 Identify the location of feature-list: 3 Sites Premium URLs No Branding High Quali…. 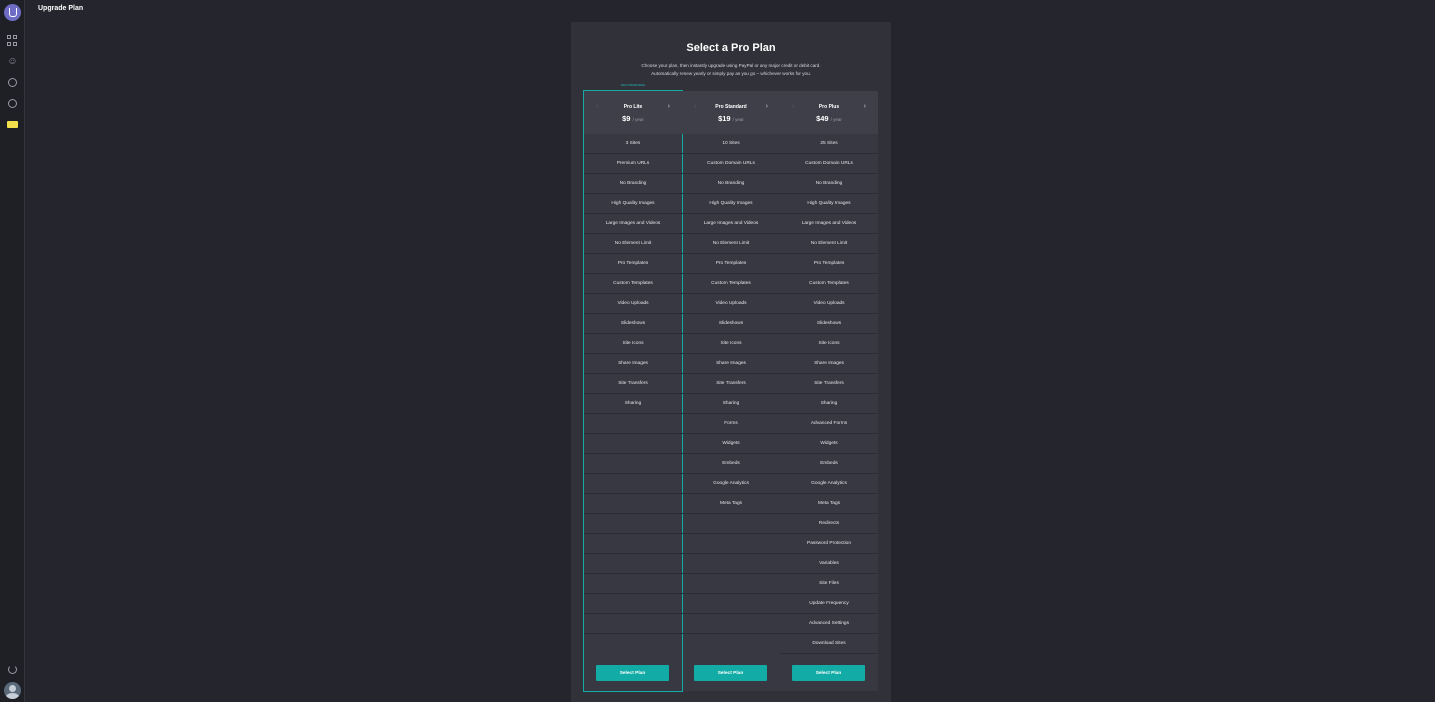
(633, 384).